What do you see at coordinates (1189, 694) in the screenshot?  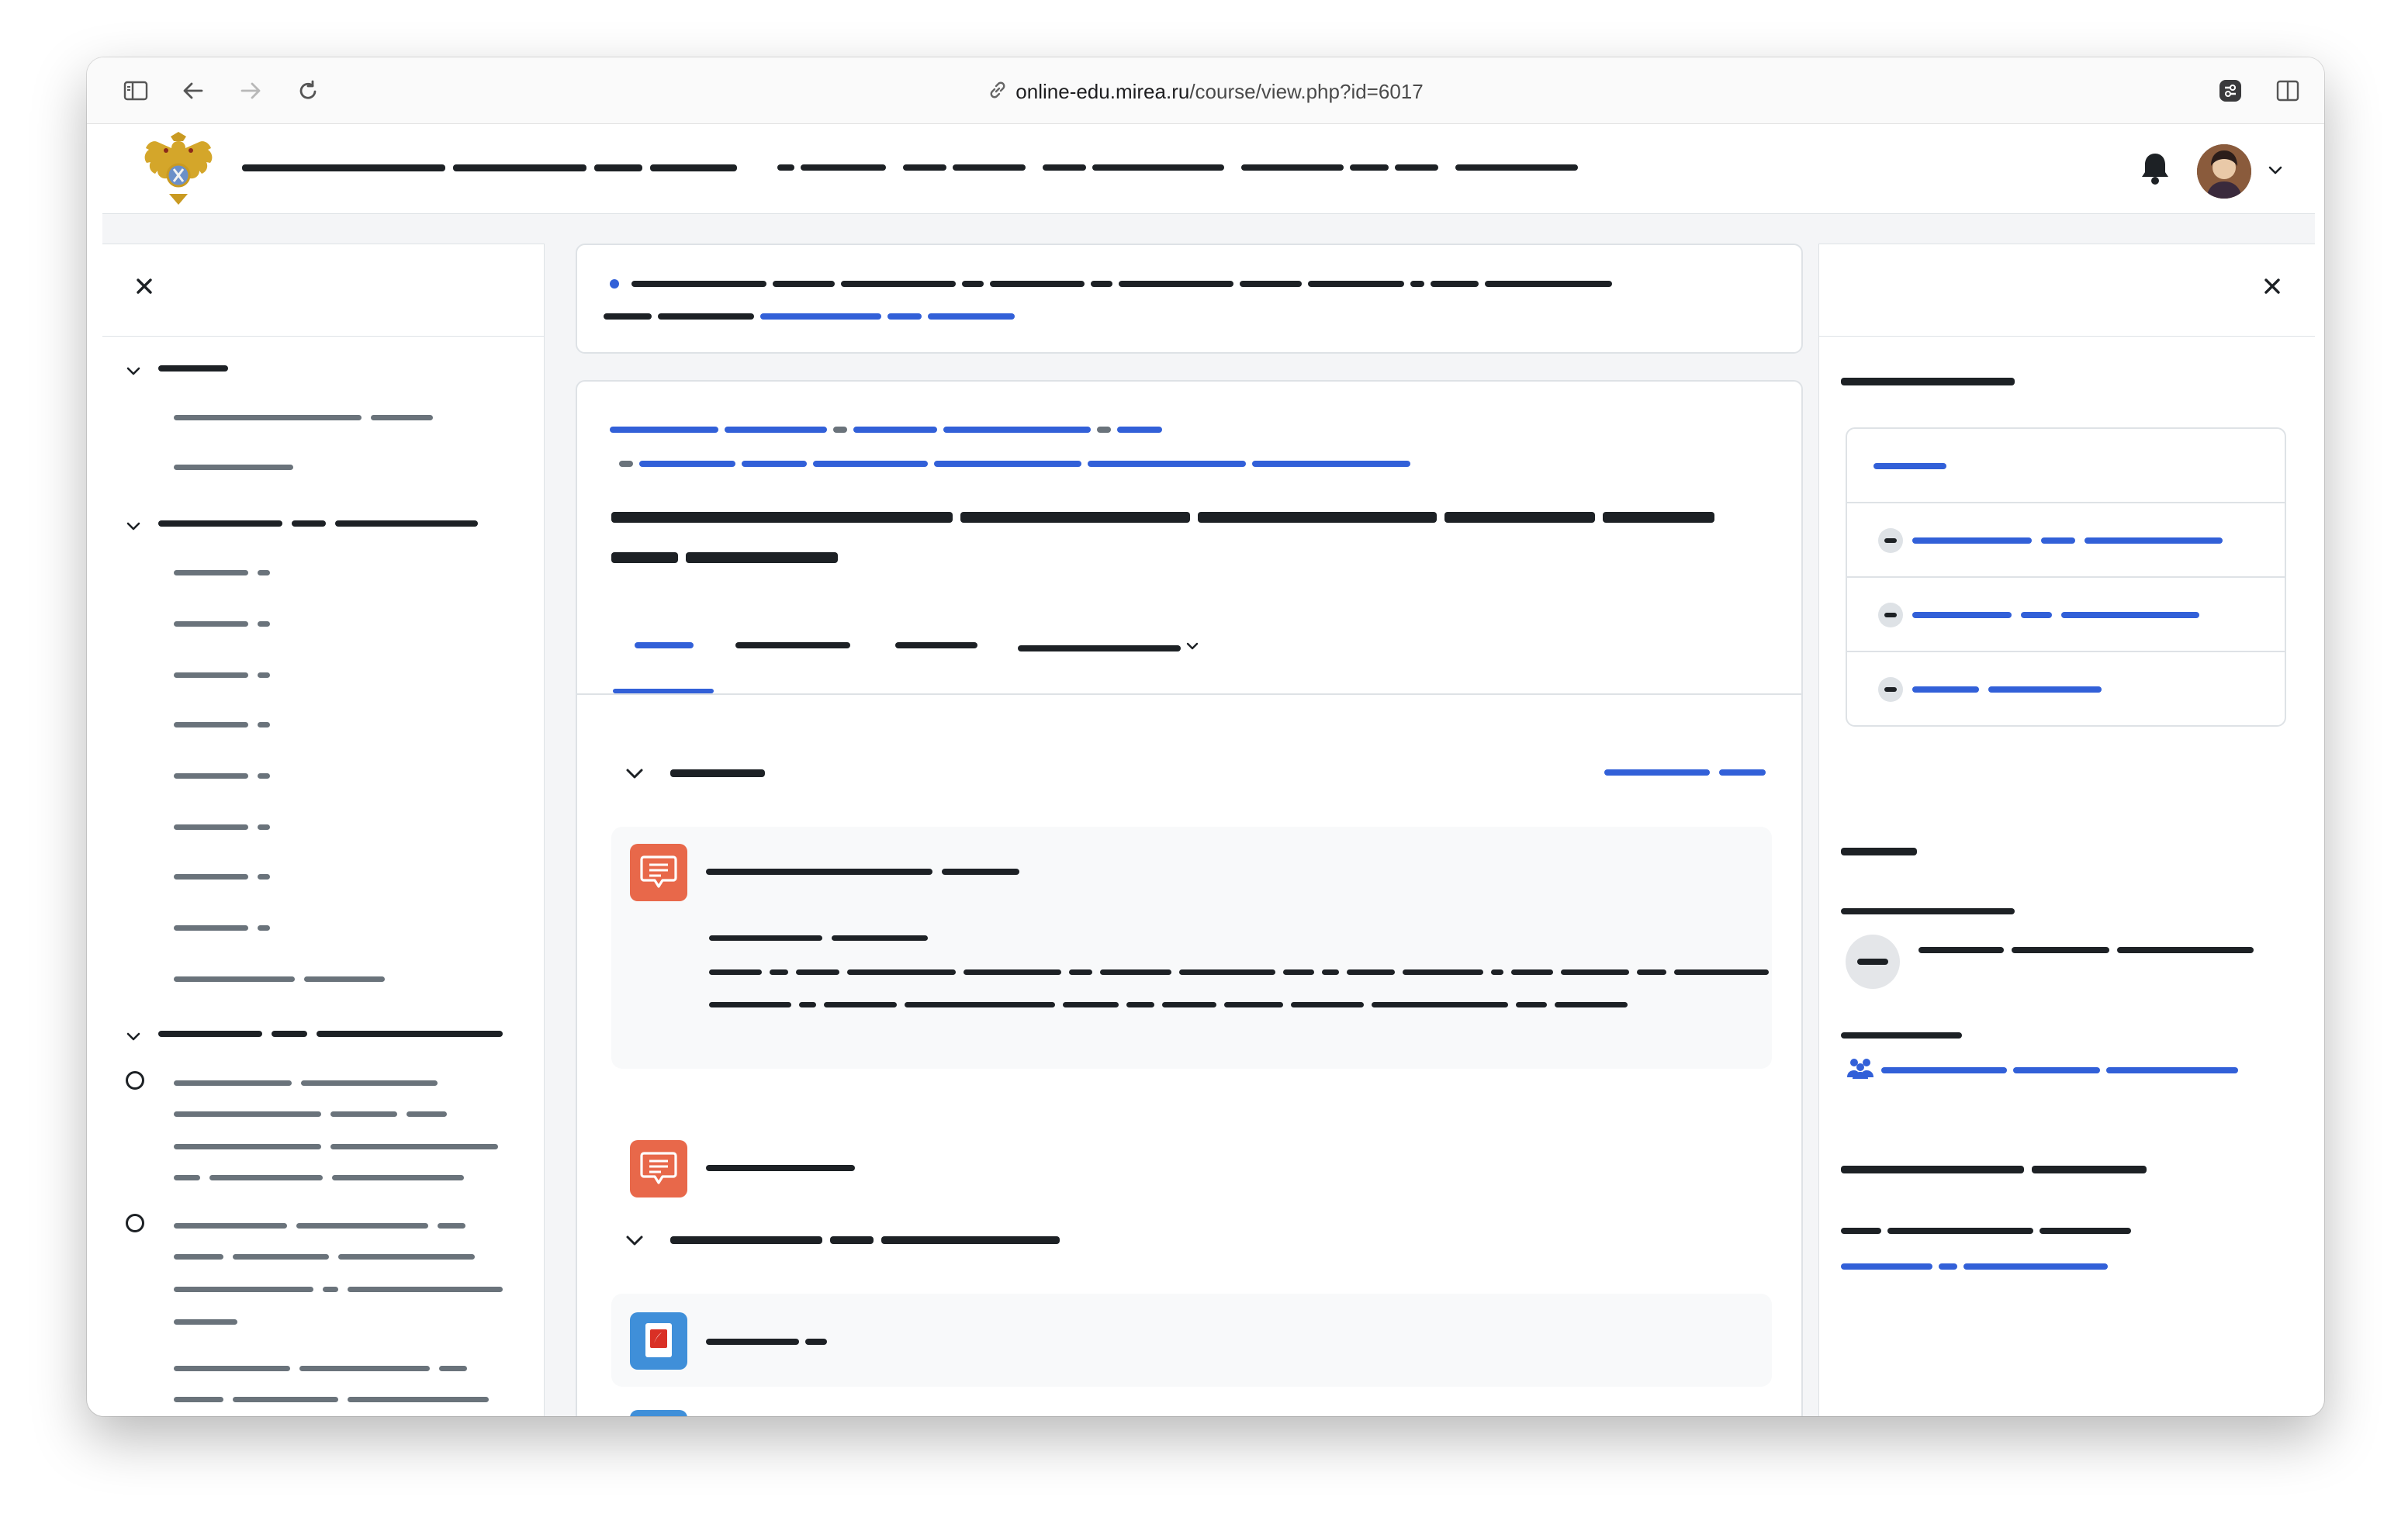 I see `tabs-divider` at bounding box center [1189, 694].